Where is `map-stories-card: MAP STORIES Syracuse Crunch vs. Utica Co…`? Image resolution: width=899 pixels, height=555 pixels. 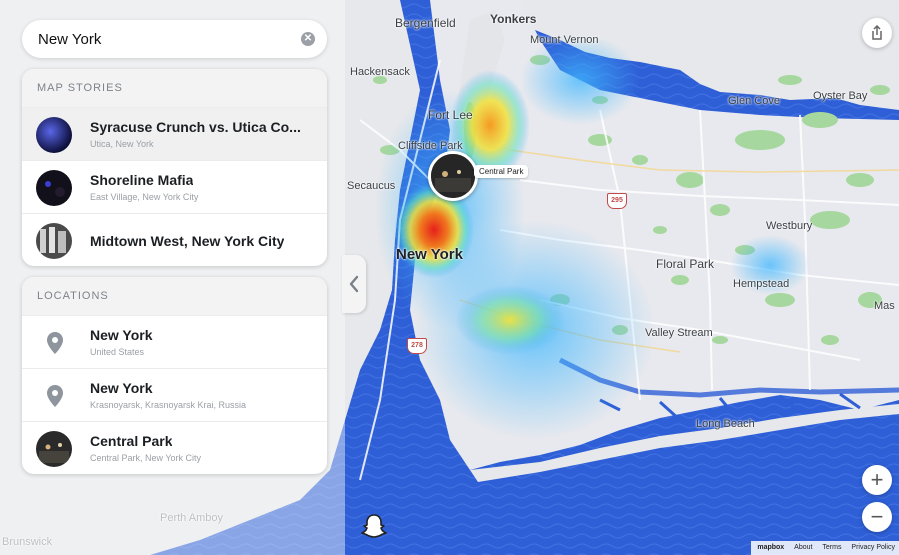
map-stories-card: MAP STORIES Syracuse Crunch vs. Utica Co… is located at coordinates (174, 167).